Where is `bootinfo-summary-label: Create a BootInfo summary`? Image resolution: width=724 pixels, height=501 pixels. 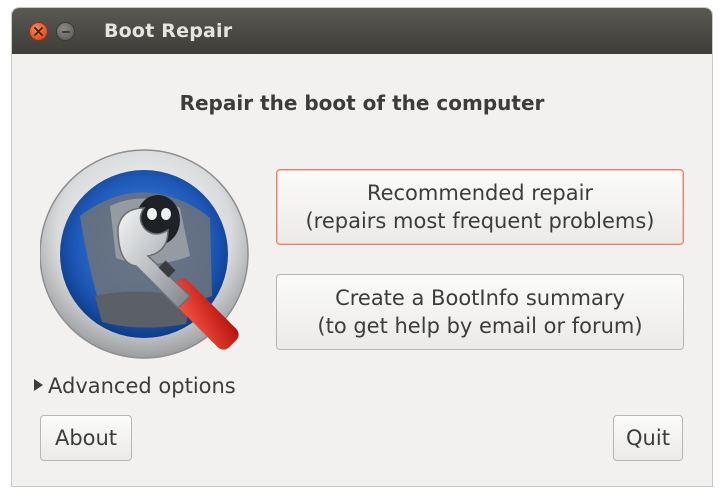 bootinfo-summary-label: Create a BootInfo summary is located at coordinates (480, 298).